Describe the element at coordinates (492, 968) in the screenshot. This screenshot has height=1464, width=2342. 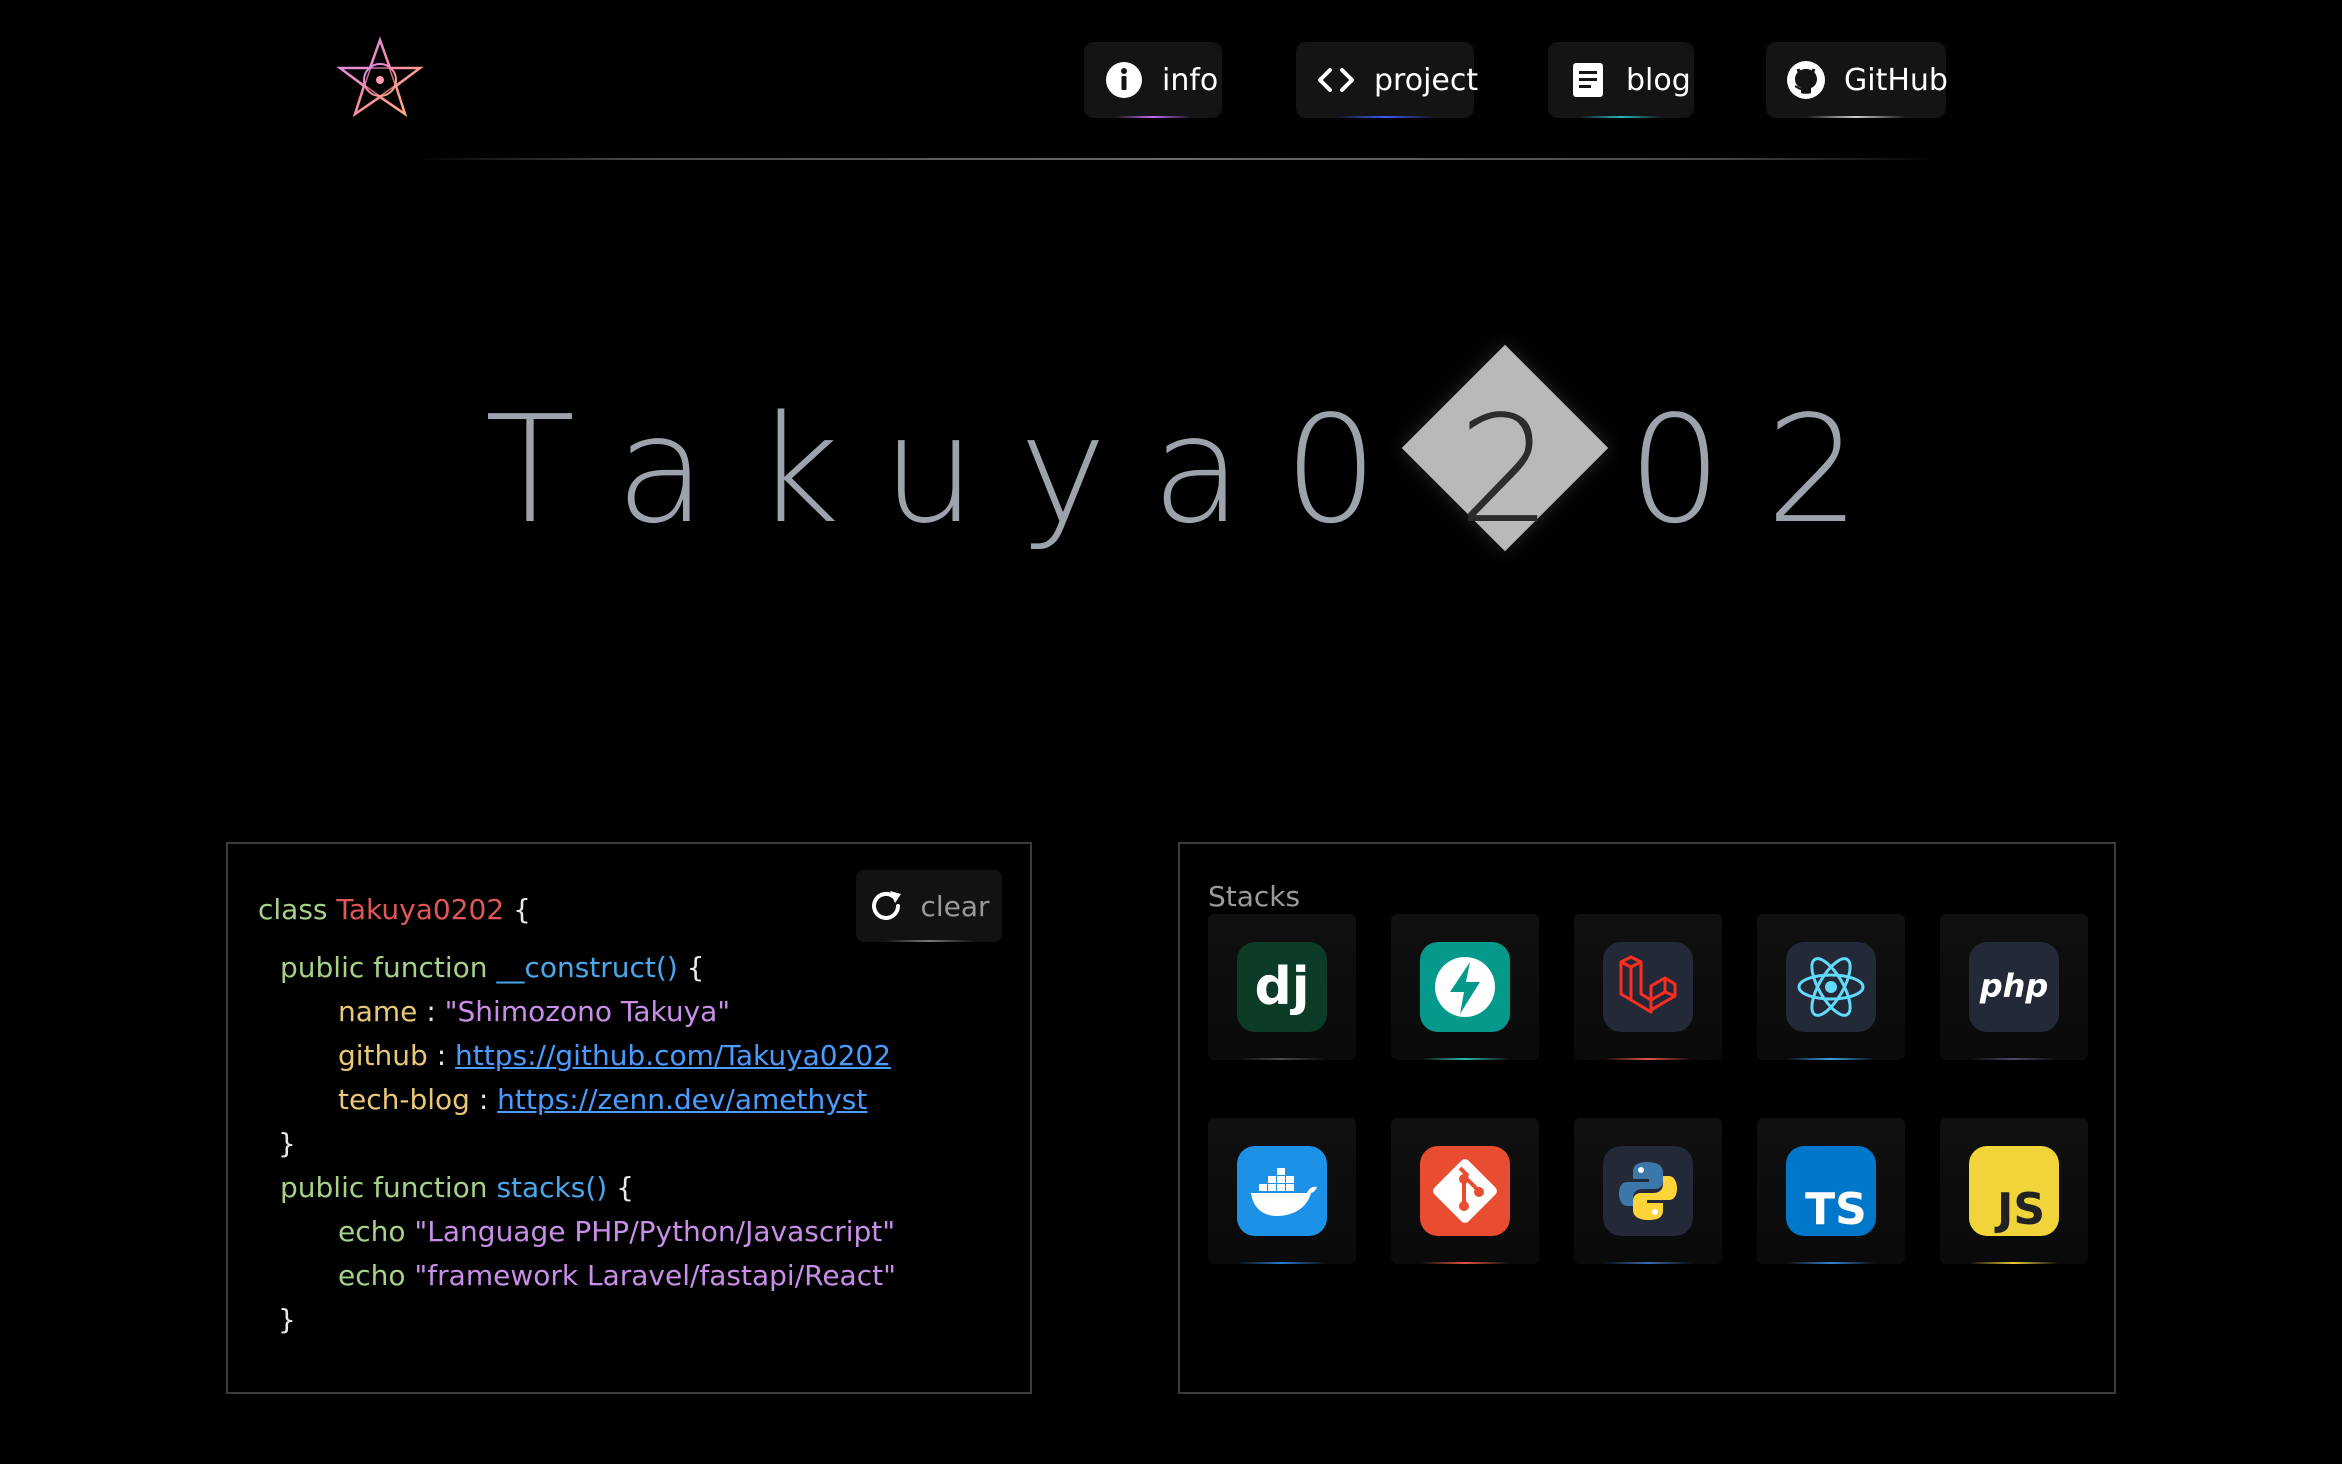
I see `code-construct-line: public function __construct() {` at that location.